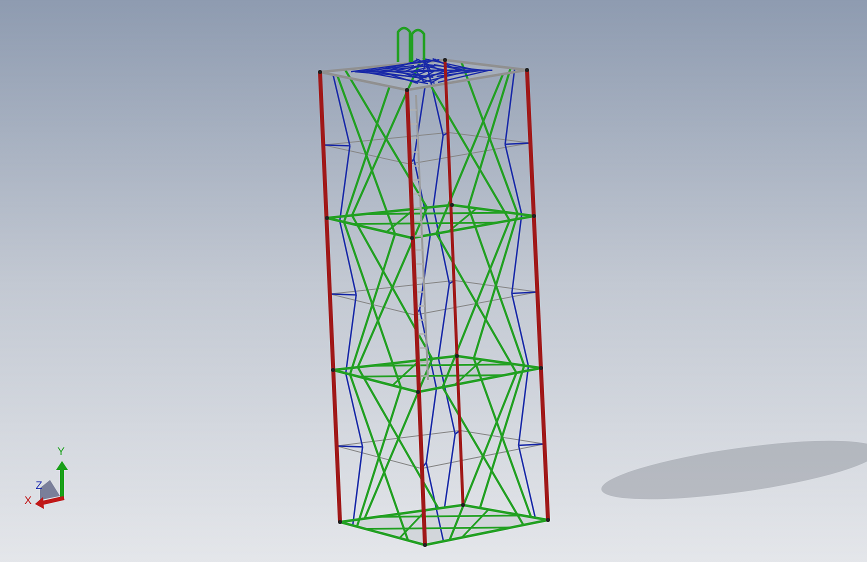  What do you see at coordinates (62, 479) in the screenshot?
I see `y-axis-arrow-icon` at bounding box center [62, 479].